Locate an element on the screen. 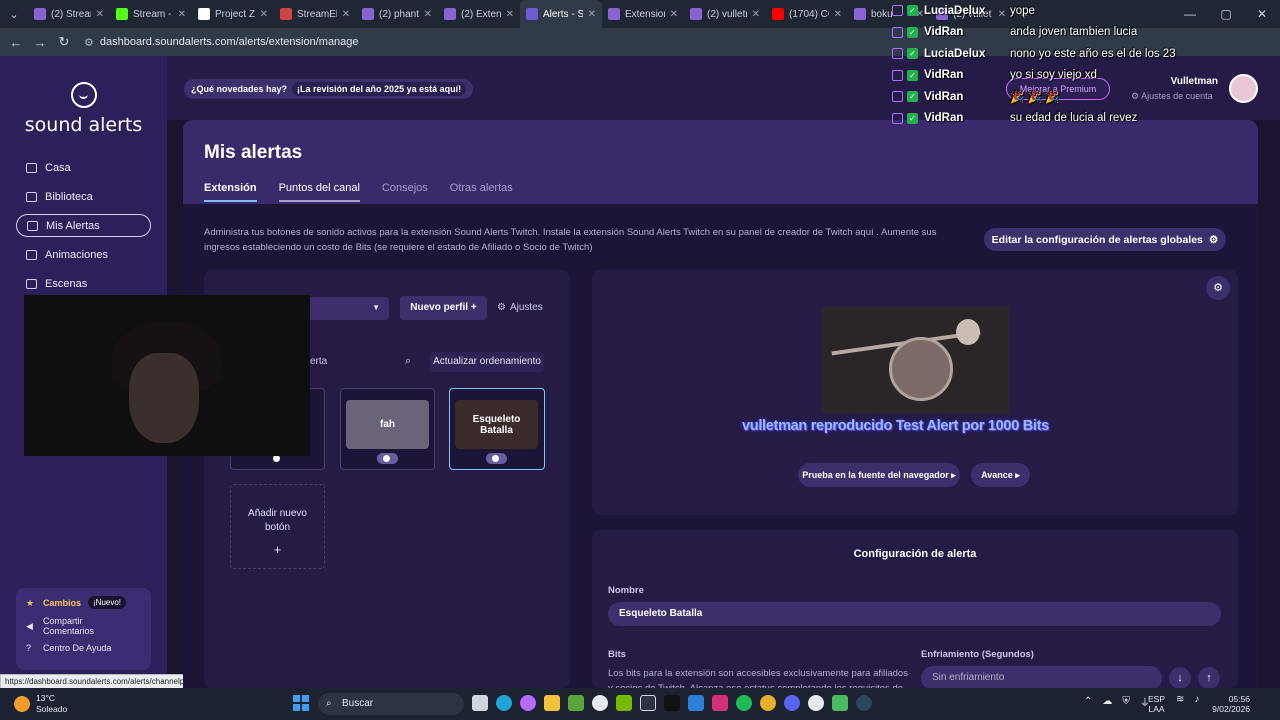 The image size is (1280, 720). arrow-up-button: ↑ is located at coordinates (1209, 678).